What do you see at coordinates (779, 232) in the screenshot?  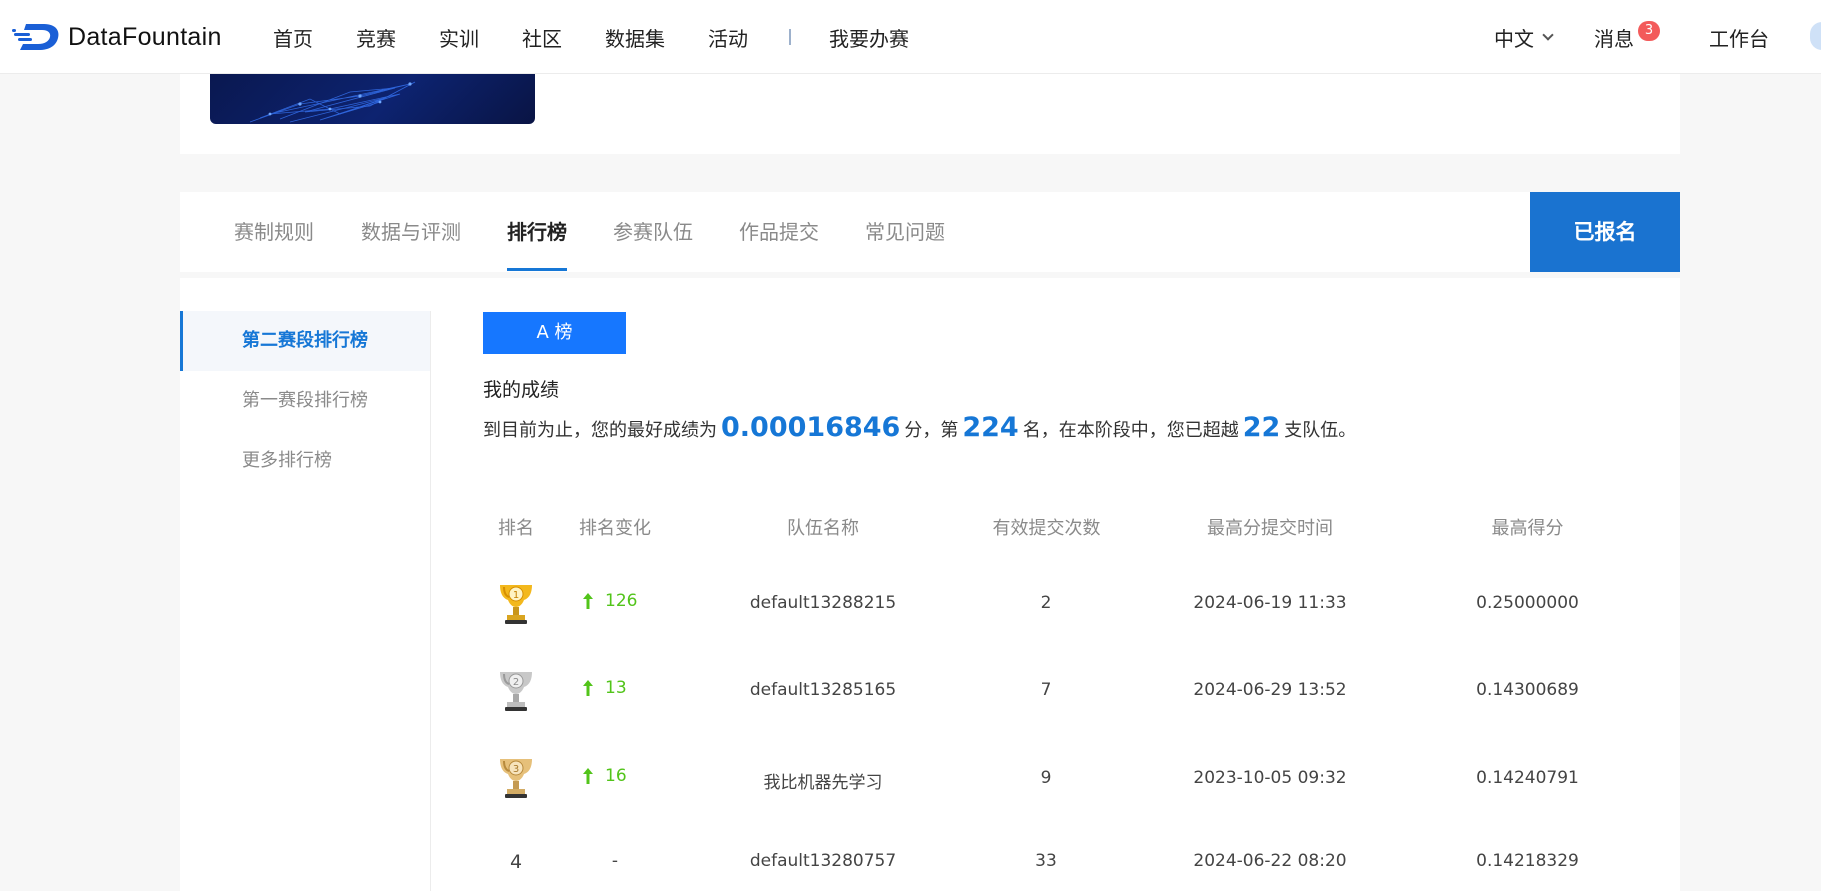 I see `tab-submission: 作品提交` at bounding box center [779, 232].